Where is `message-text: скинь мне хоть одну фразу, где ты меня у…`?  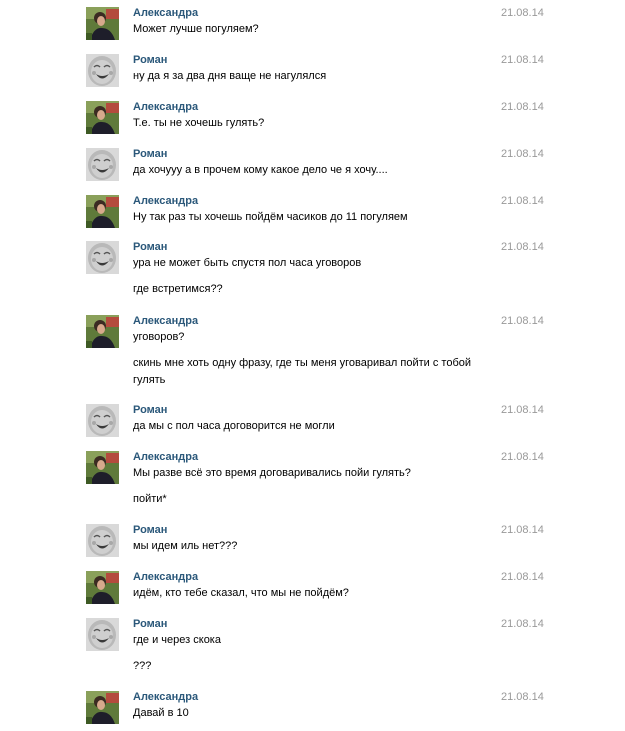
message-text: скинь мне хоть одну фразу, где ты меня у… is located at coordinates (302, 371).